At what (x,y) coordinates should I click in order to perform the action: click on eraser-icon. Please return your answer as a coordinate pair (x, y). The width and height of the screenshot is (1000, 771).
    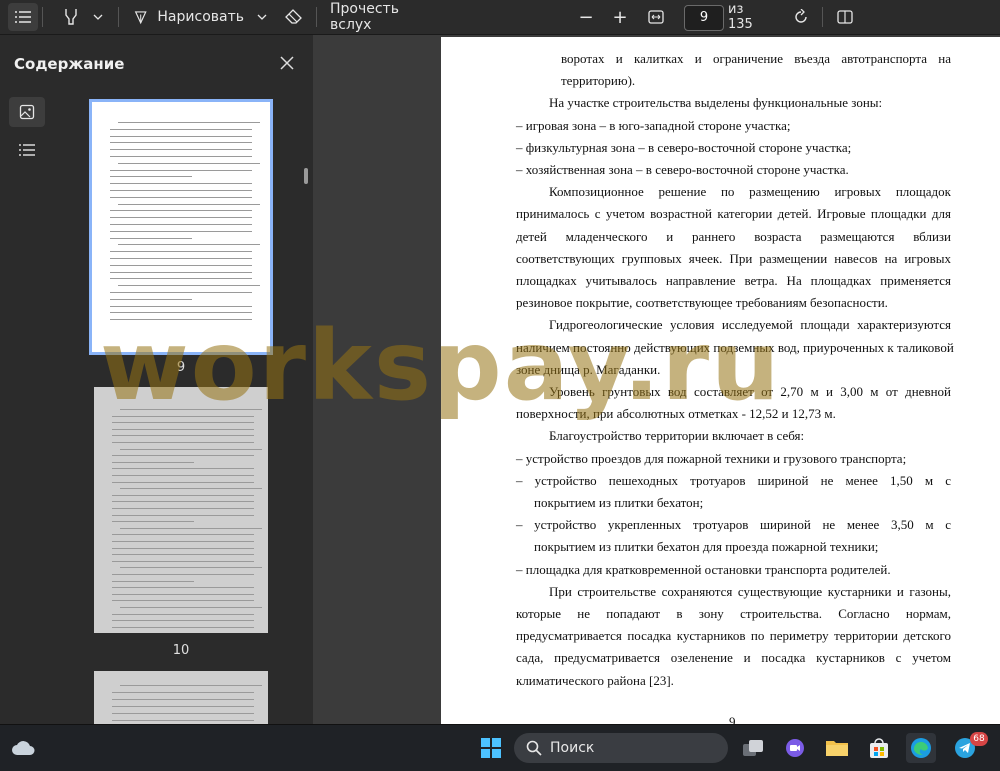
    Looking at the image, I should click on (293, 16).